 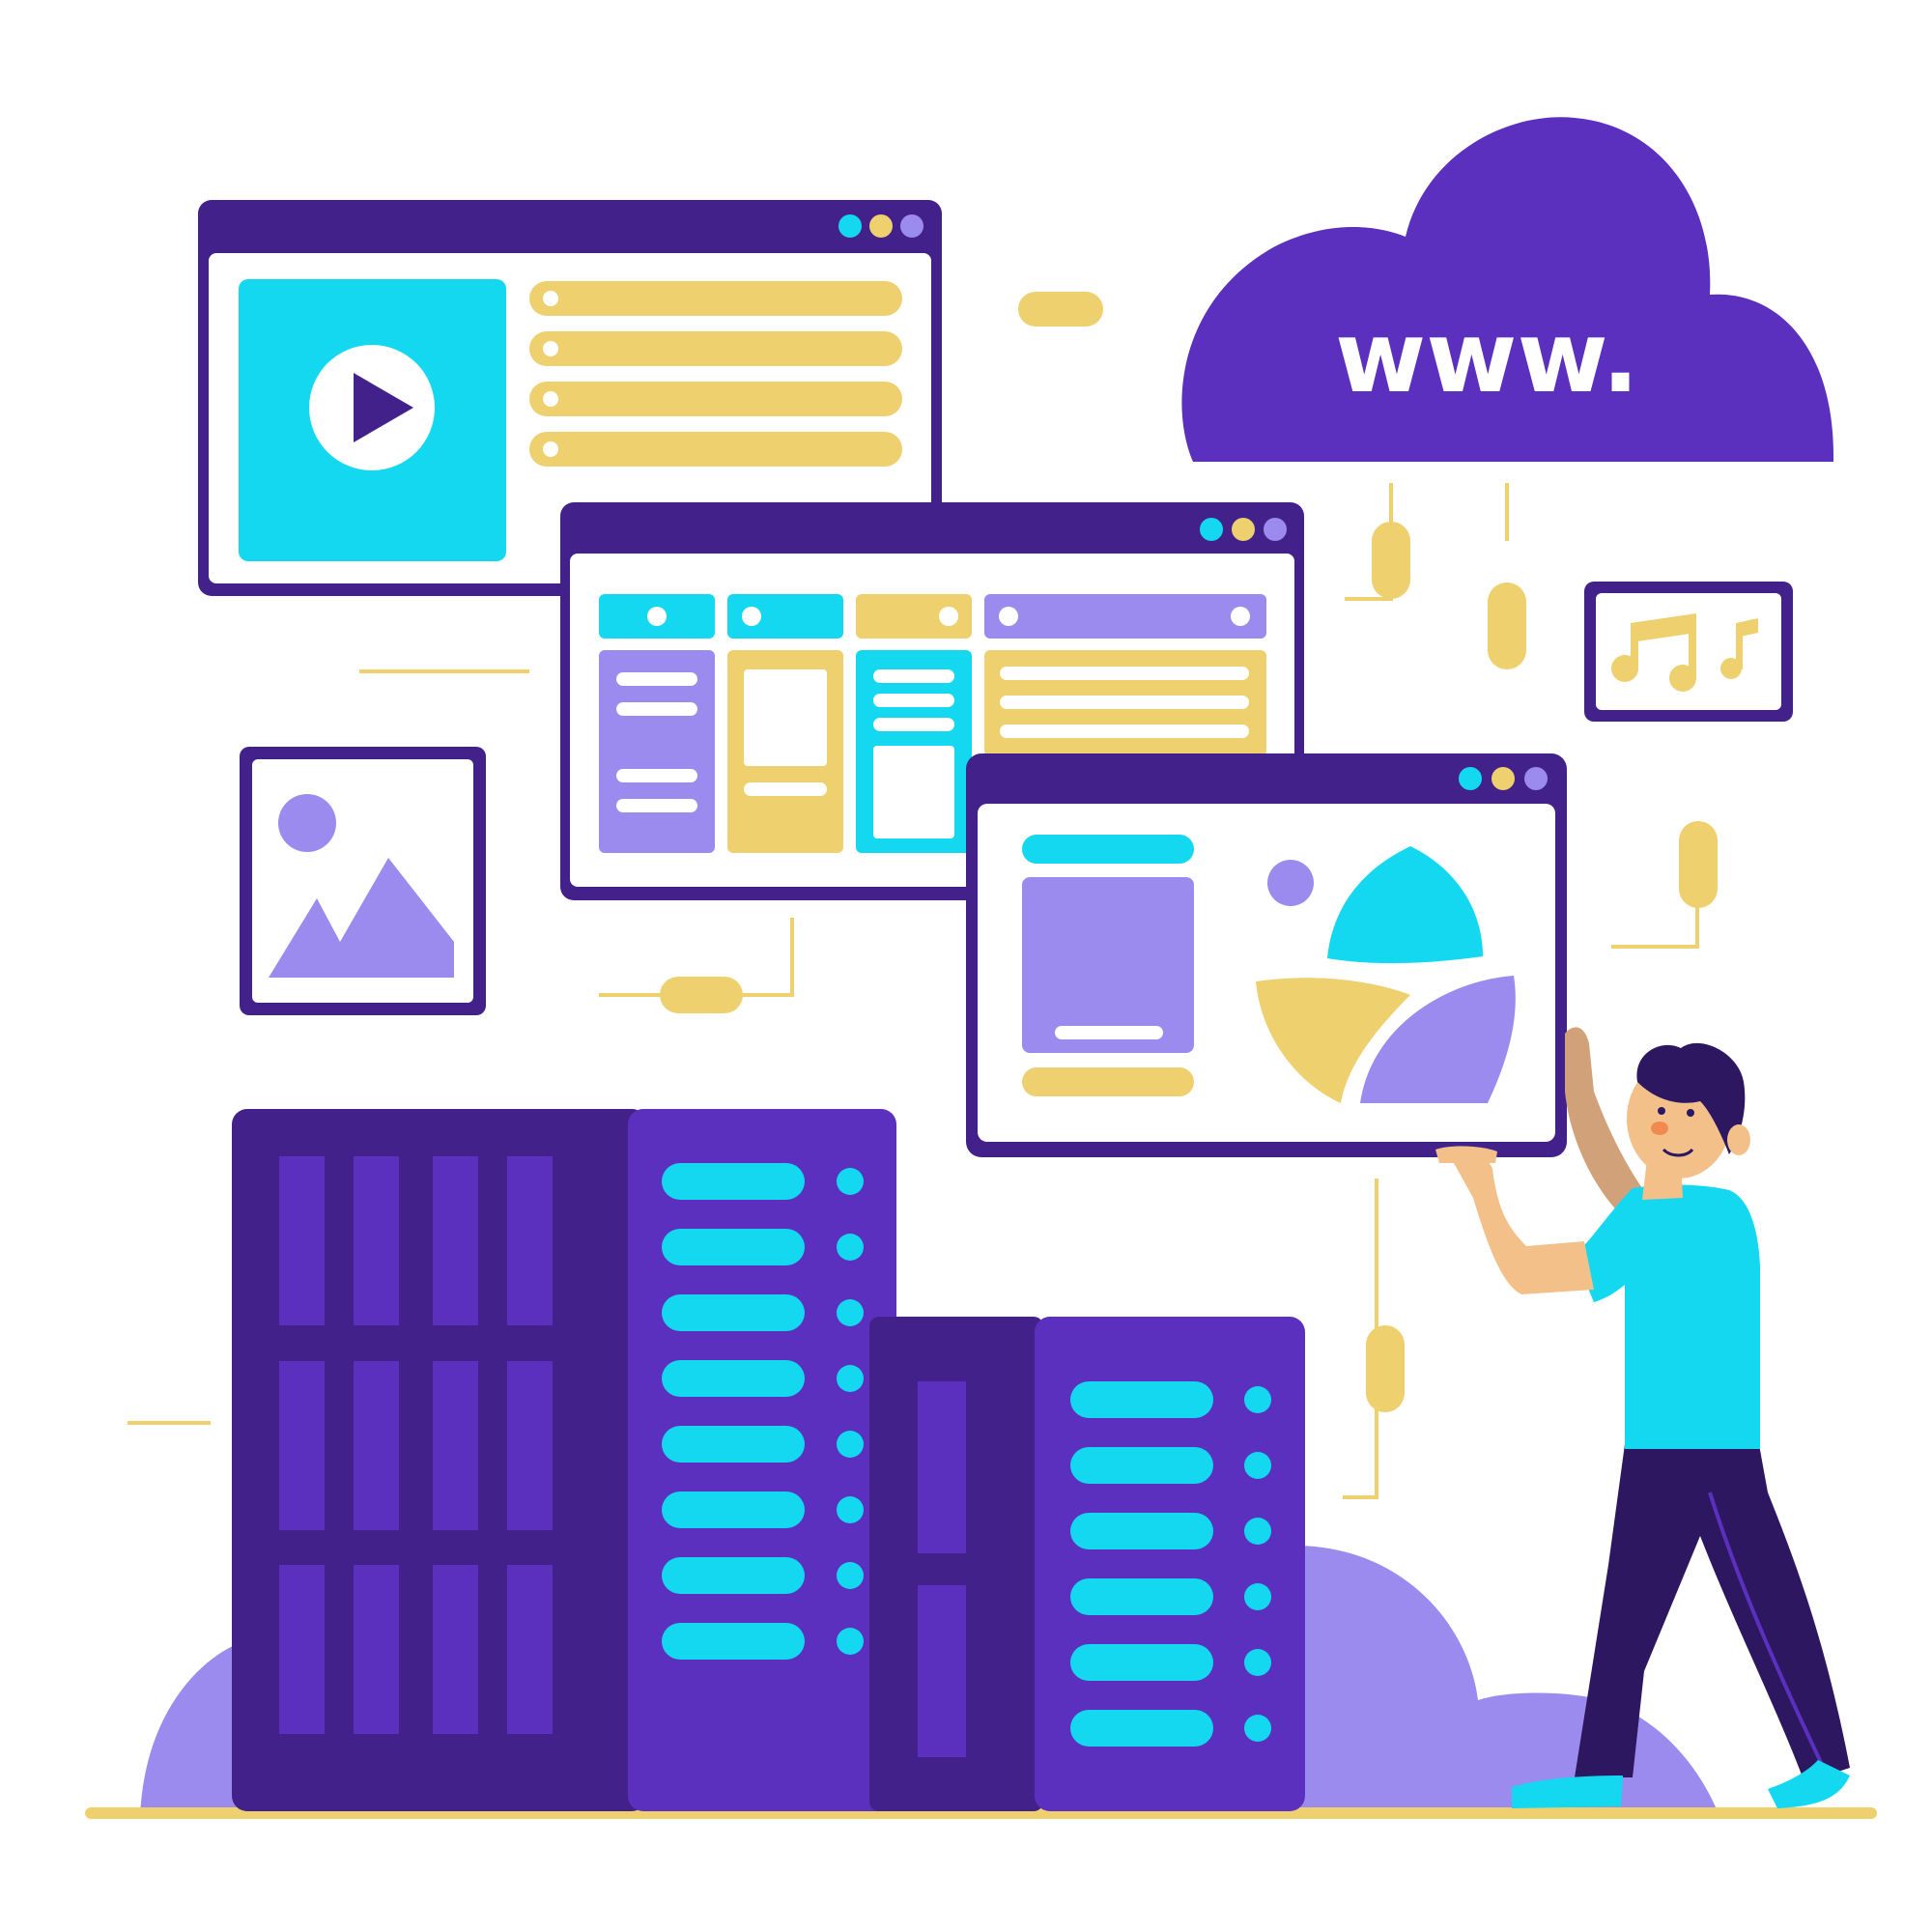 What do you see at coordinates (1659, 1128) in the screenshot?
I see `person-nose` at bounding box center [1659, 1128].